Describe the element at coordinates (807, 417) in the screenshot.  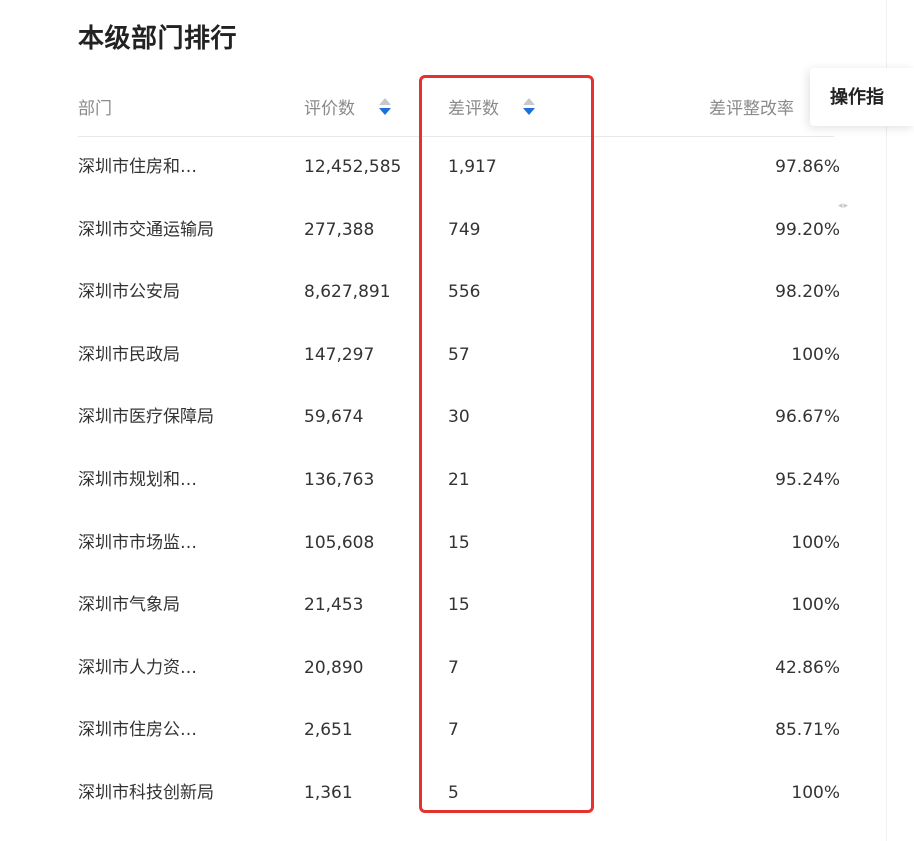
I see `cell-bad-fix-rate: 96.67%` at that location.